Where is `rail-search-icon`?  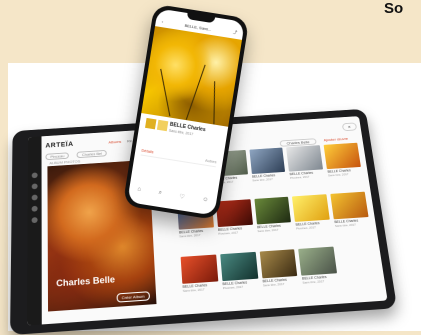
rail-search-icon is located at coordinates (35, 186).